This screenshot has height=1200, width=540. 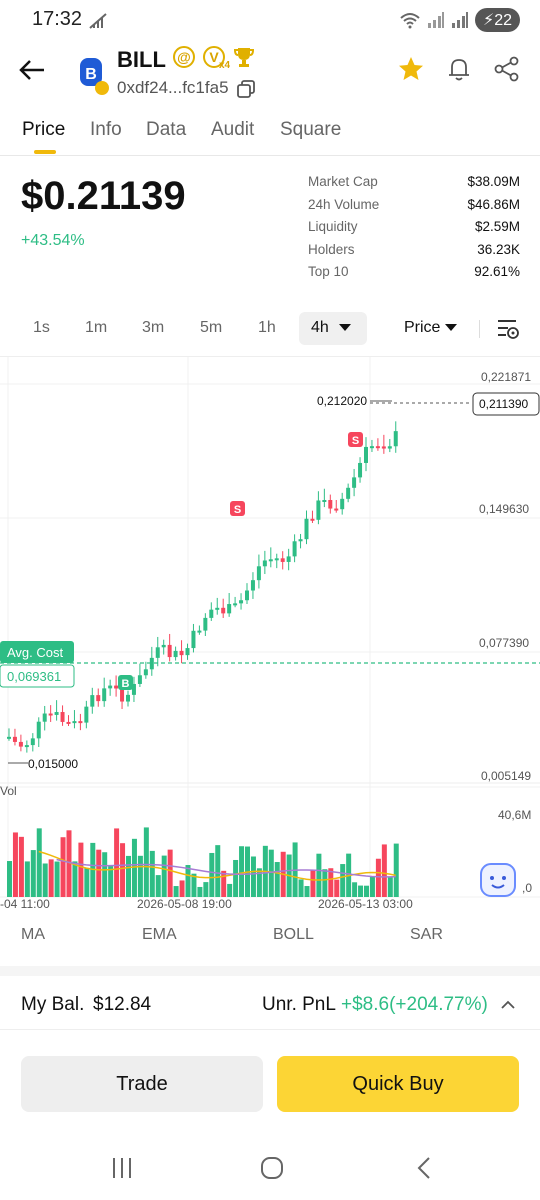 What do you see at coordinates (310, 130) in the screenshot?
I see `tab-square: Square` at bounding box center [310, 130].